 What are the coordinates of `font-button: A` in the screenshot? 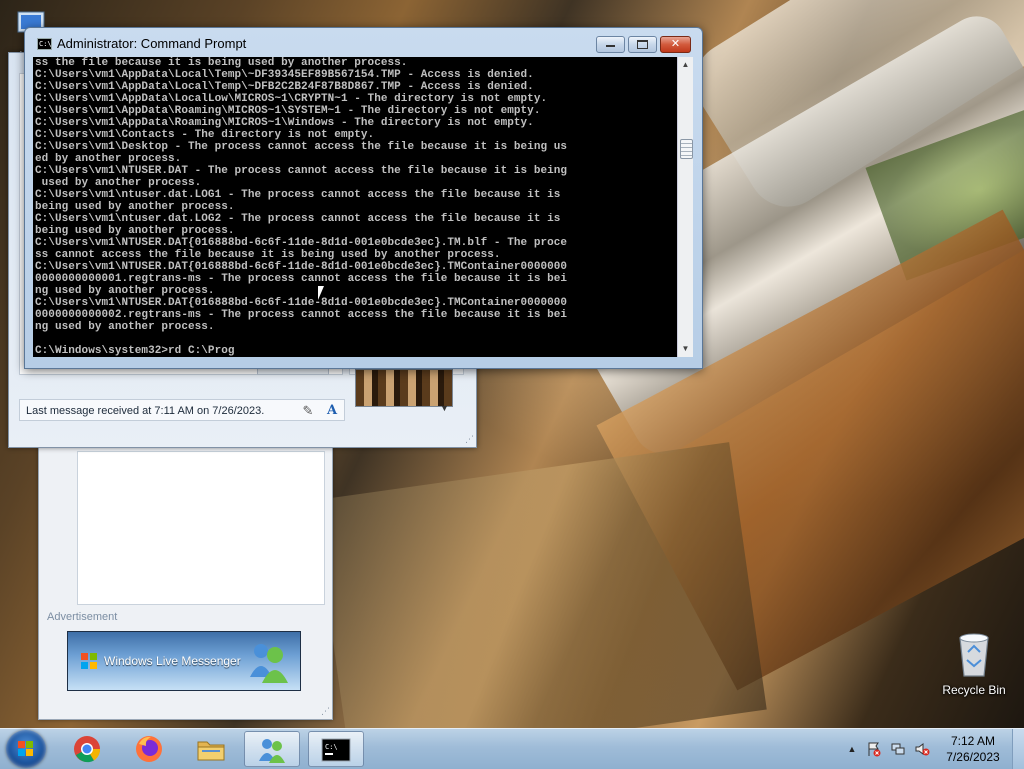 It's located at (332, 411).